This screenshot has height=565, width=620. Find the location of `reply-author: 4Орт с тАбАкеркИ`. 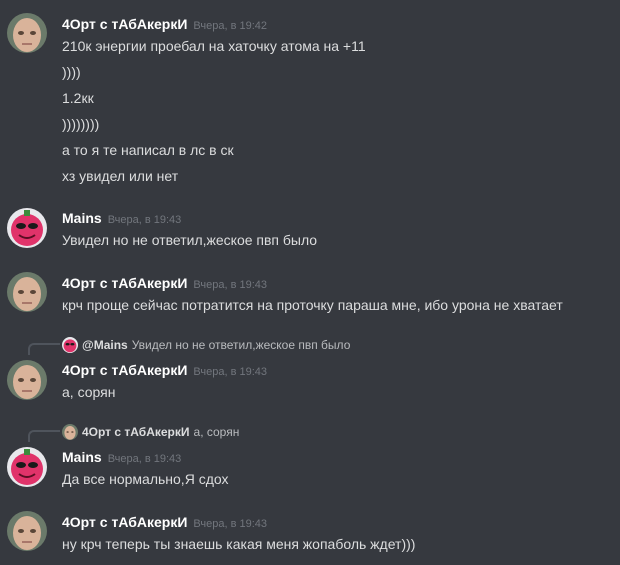

reply-author: 4Орт с тАбАкеркИ is located at coordinates (136, 432).